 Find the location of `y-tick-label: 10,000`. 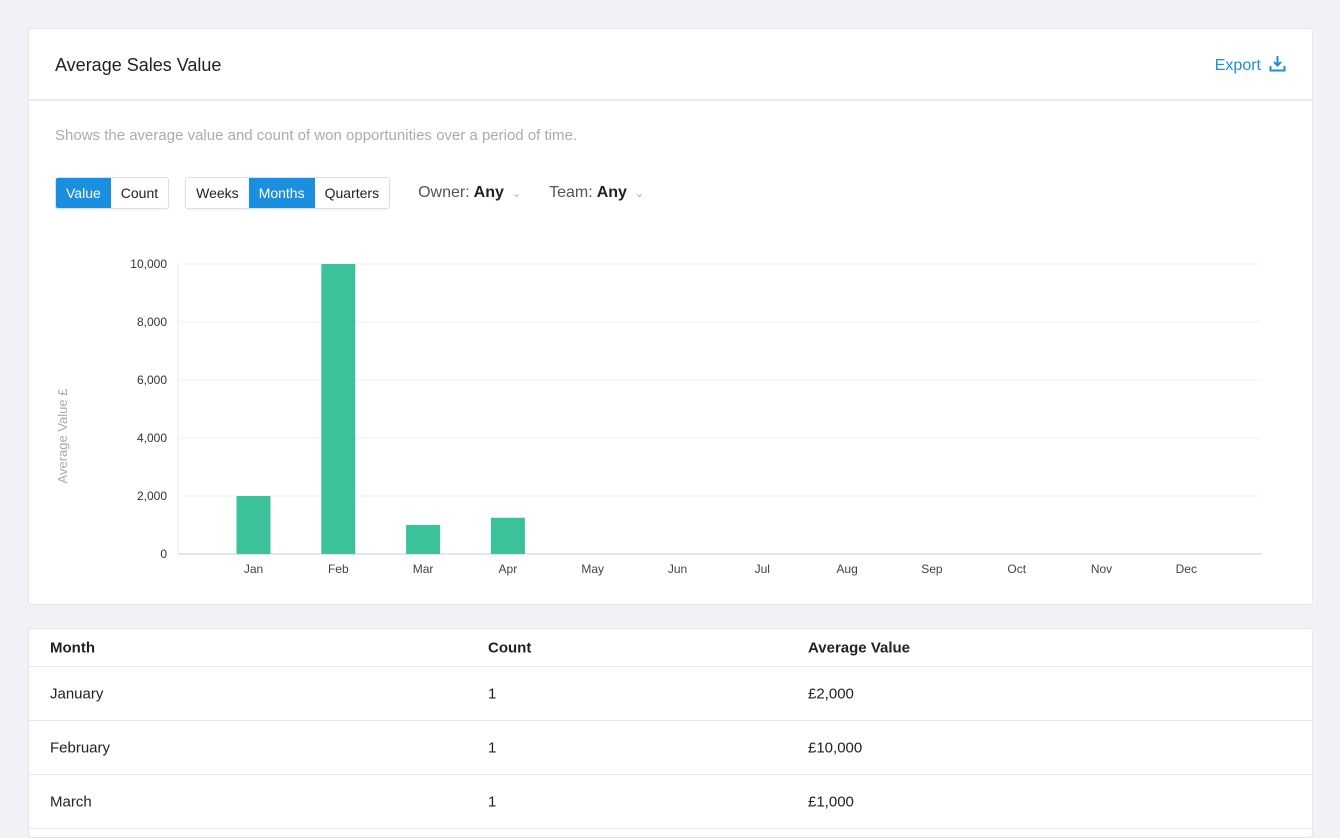

y-tick-label: 10,000 is located at coordinates (148, 264).